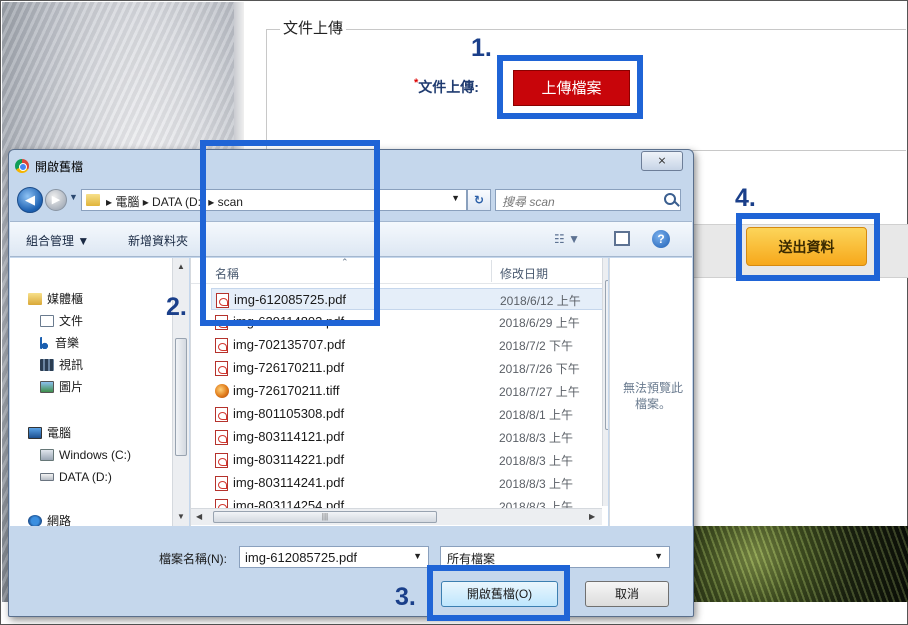  I want to click on video-icon, so click(47, 365).